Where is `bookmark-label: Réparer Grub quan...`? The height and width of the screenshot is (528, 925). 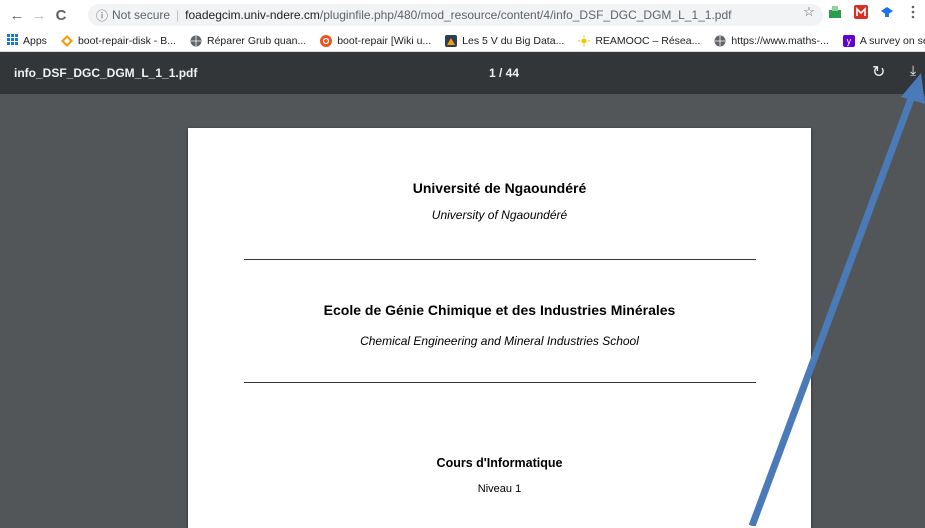 bookmark-label: Réparer Grub quan... is located at coordinates (256, 40).